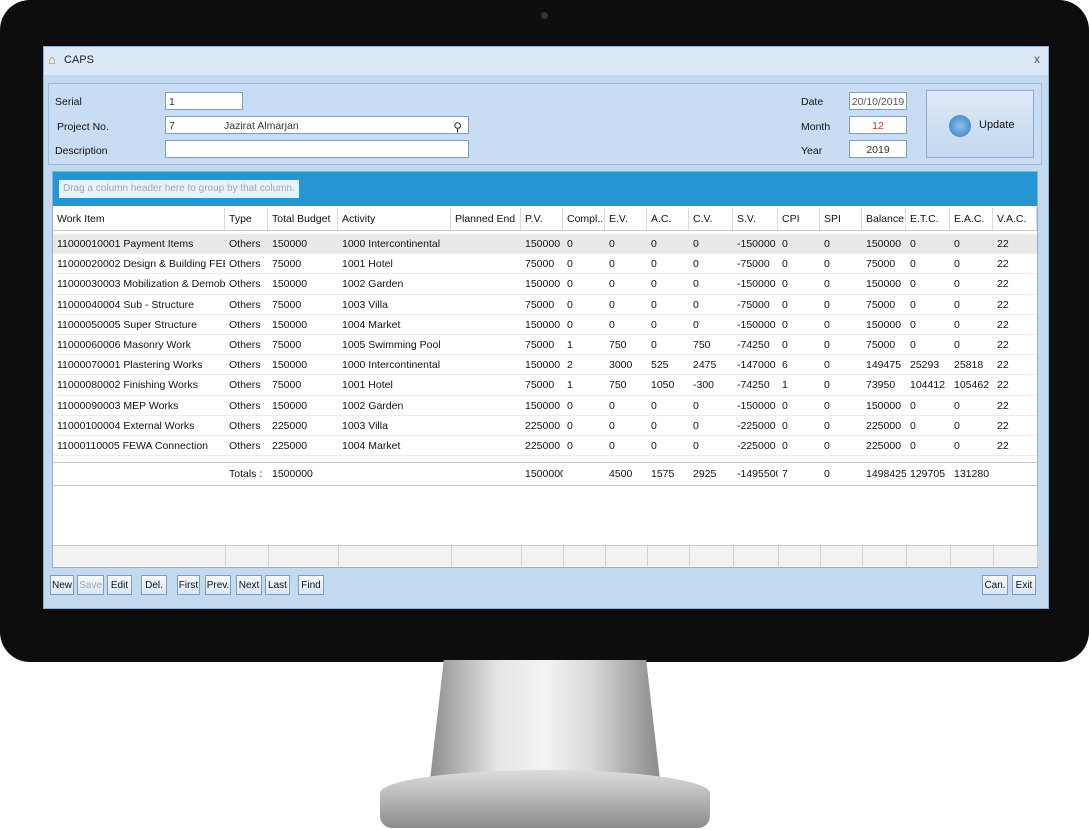  Describe the element at coordinates (139, 264) in the screenshot. I see `cell-work-item: 11000020002 Design & Building FEE` at that location.